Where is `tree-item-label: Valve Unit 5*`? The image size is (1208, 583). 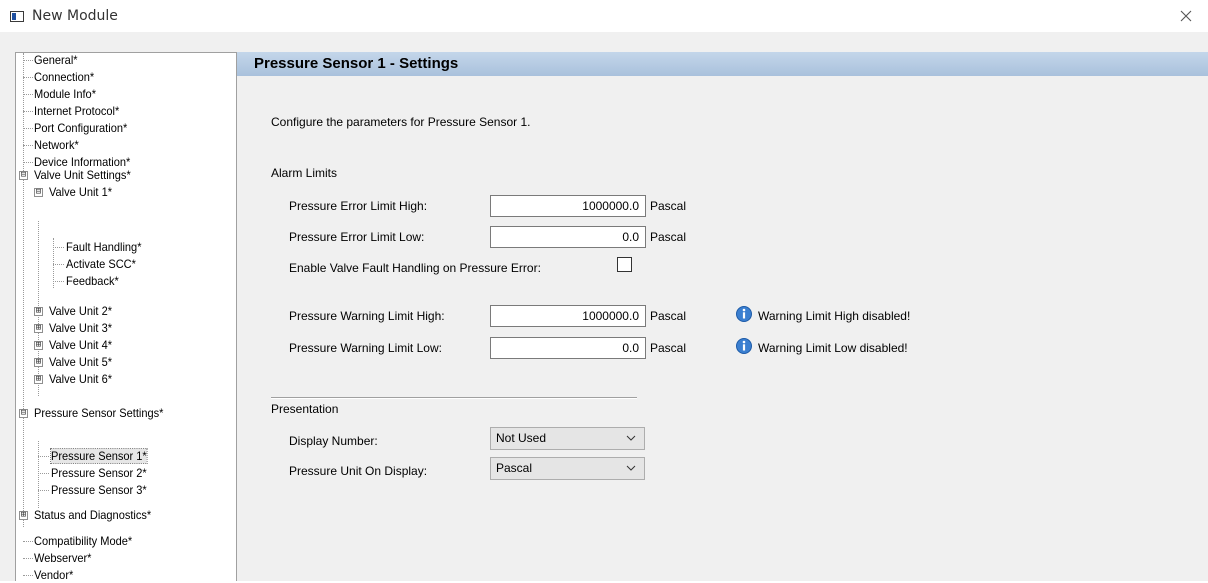 tree-item-label: Valve Unit 5* is located at coordinates (81, 362).